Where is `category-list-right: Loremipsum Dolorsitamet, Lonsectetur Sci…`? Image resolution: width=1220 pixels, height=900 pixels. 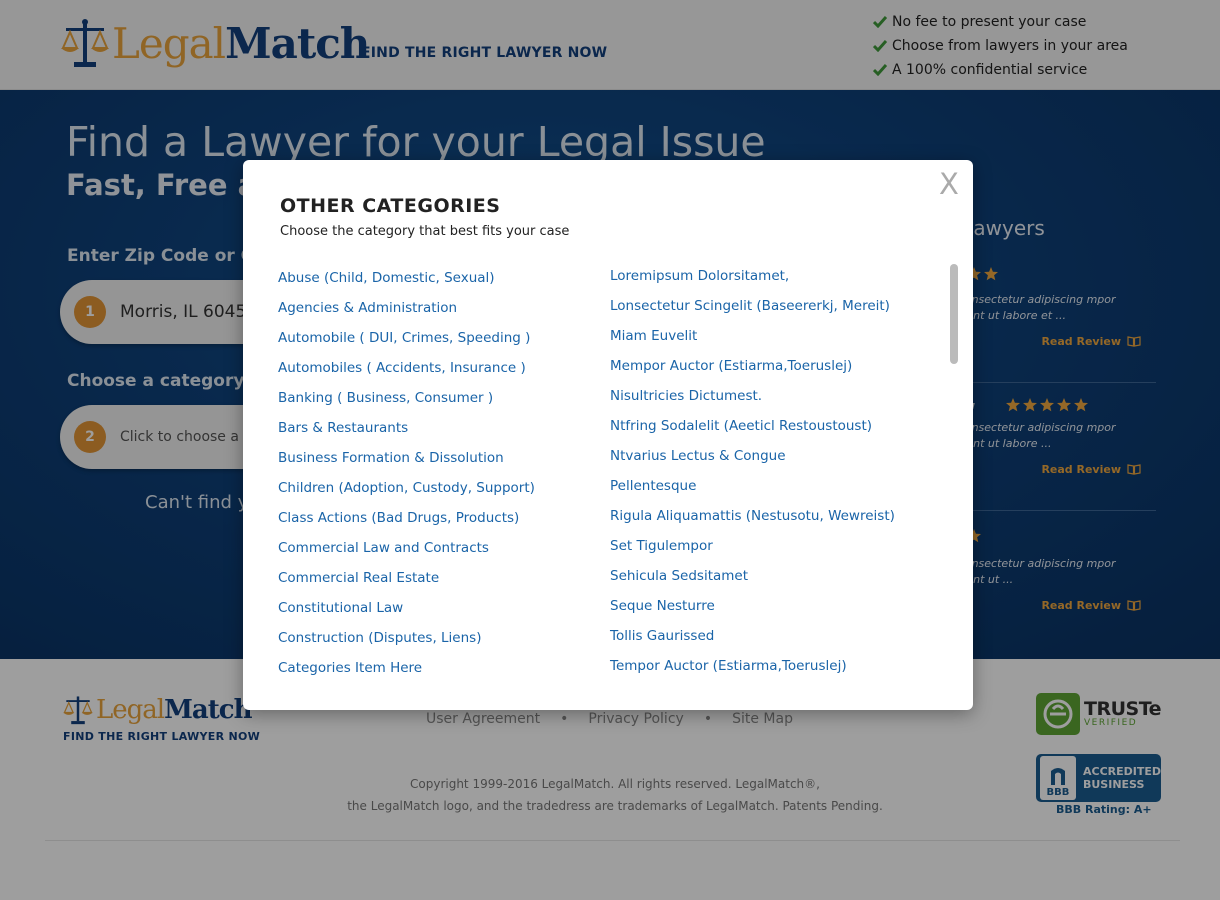
category-list-right: Loremipsum Dolorsitamet, Lonsectetur Sci… is located at coordinates (752, 478).